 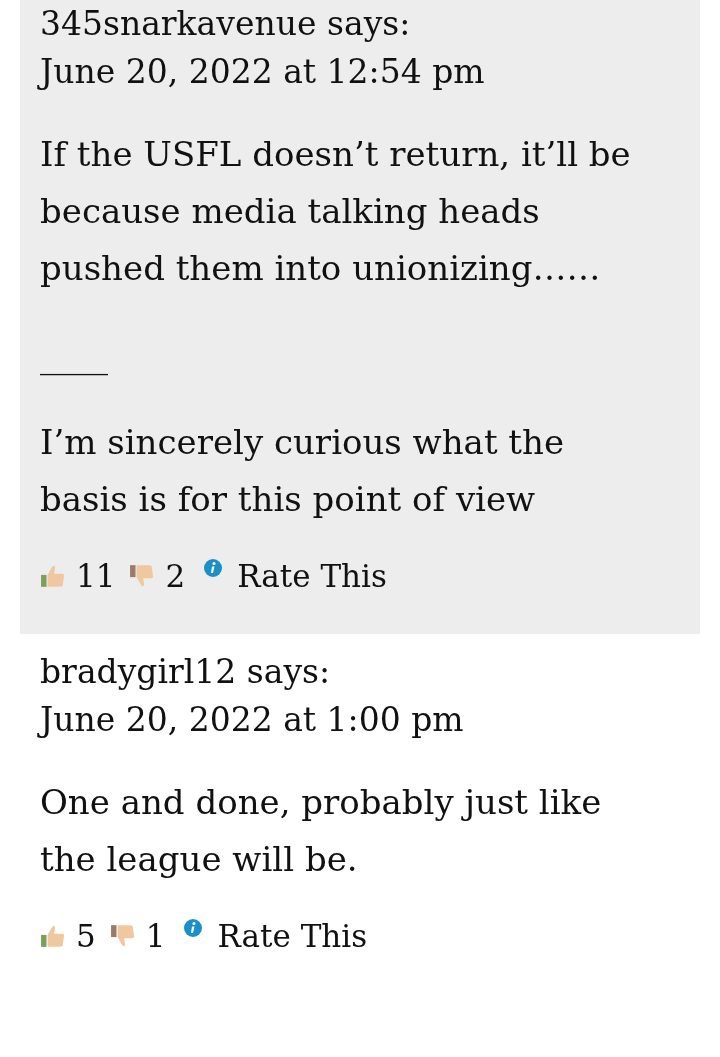 What do you see at coordinates (321, 831) in the screenshot?
I see `comment-text: One and done, probably just like the league will be.` at bounding box center [321, 831].